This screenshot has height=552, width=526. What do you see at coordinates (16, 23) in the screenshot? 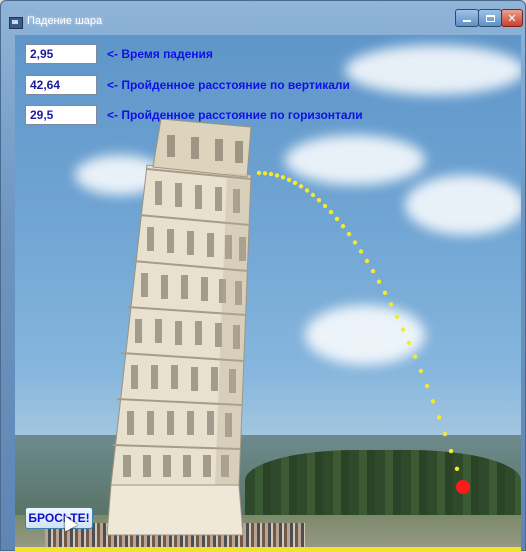
I see `window-app-icon` at bounding box center [16, 23].